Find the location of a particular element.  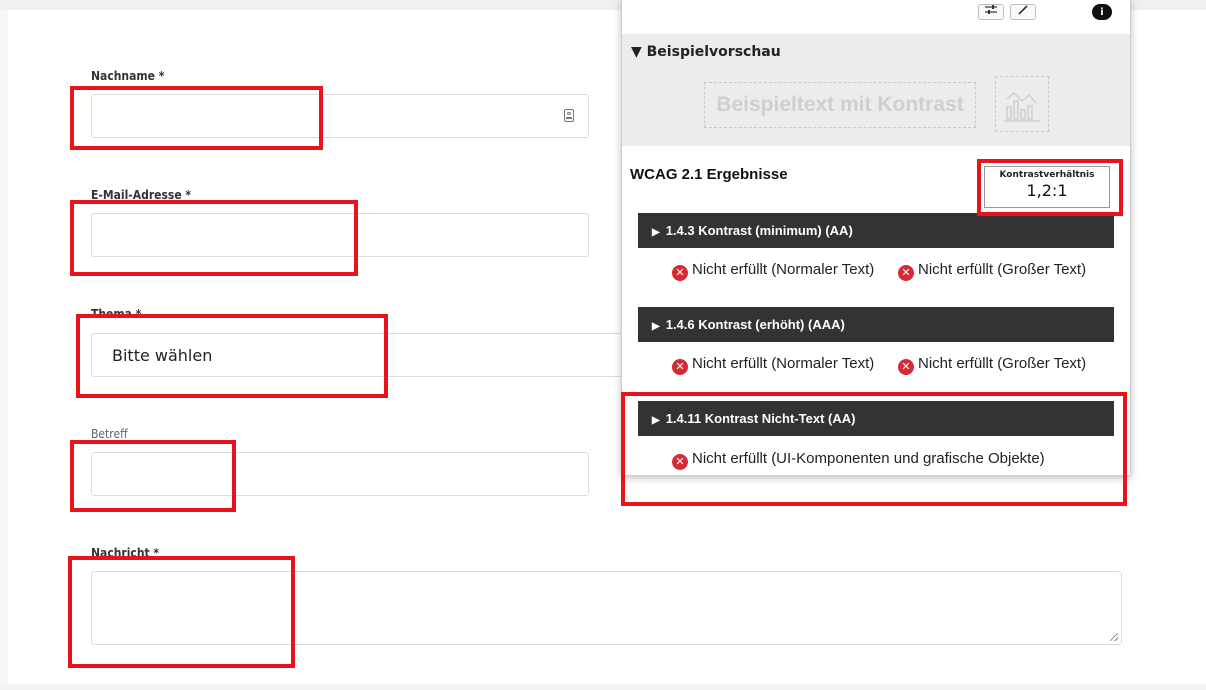

criterion-title: 1.4.6 Kontrast (erhöht) (AAA) is located at coordinates (755, 324).